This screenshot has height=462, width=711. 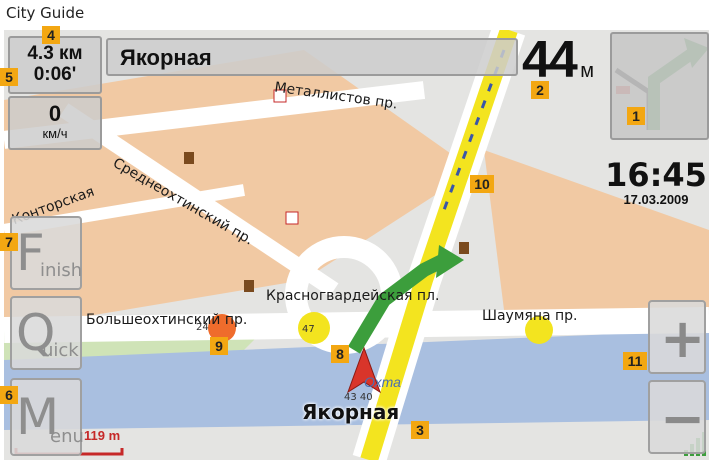 I want to click on turn-direction-icon, so click(x=659, y=86).